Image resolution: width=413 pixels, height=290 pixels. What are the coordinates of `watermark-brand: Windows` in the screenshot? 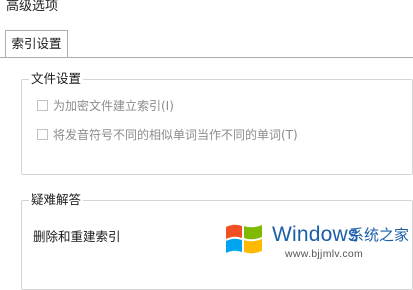 It's located at (315, 234).